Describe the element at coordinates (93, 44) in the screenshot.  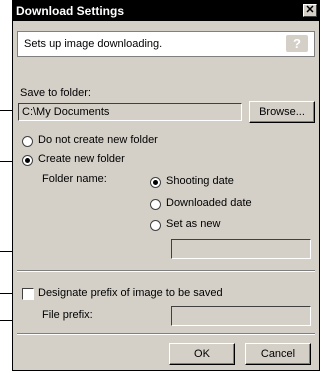
I see `description-text: Sets up image downloading.` at that location.